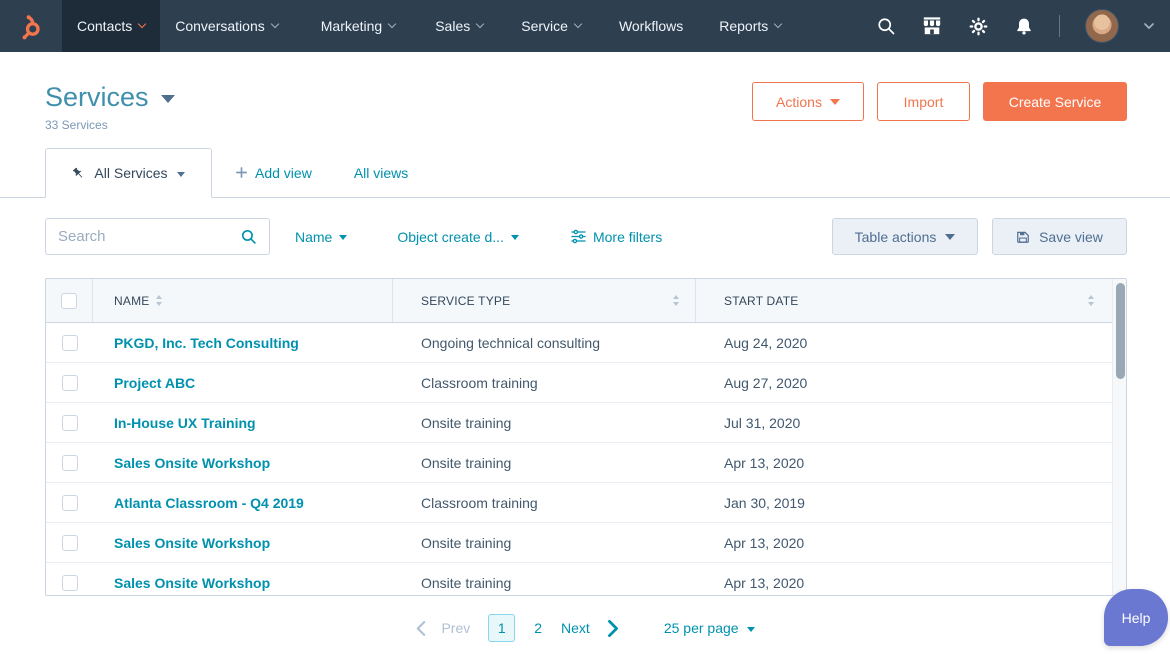 The image size is (1170, 658). I want to click on nav-item-conversations: Conversations, so click(226, 26).